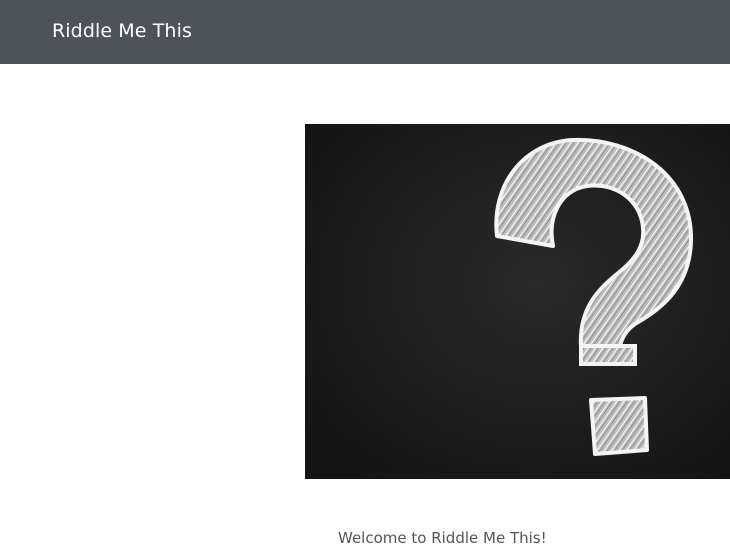  What do you see at coordinates (122, 31) in the screenshot?
I see `brand-link: Riddle Me This` at bounding box center [122, 31].